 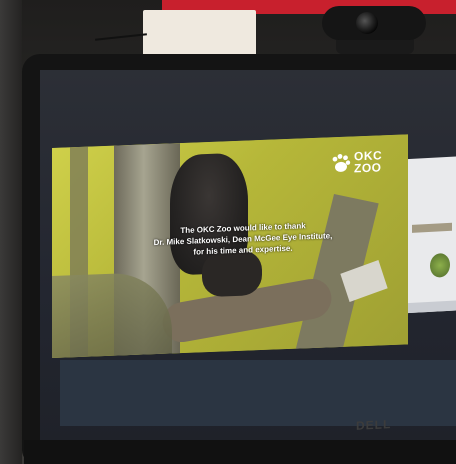 What do you see at coordinates (258, 393) in the screenshot?
I see `desktop-area` at bounding box center [258, 393].